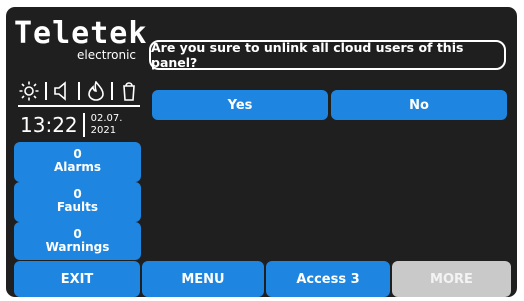 Image resolution: width=524 pixels, height=301 pixels. Describe the element at coordinates (49, 125) in the screenshot. I see `clock-time: 13:22` at that location.